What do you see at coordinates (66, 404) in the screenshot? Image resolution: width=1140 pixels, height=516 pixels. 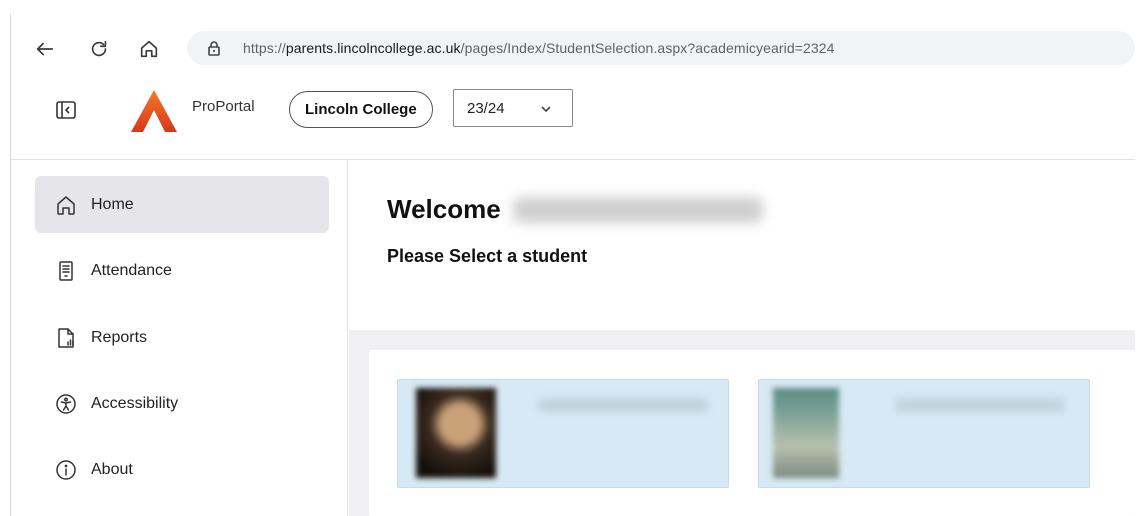 I see `accessibility-icon` at bounding box center [66, 404].